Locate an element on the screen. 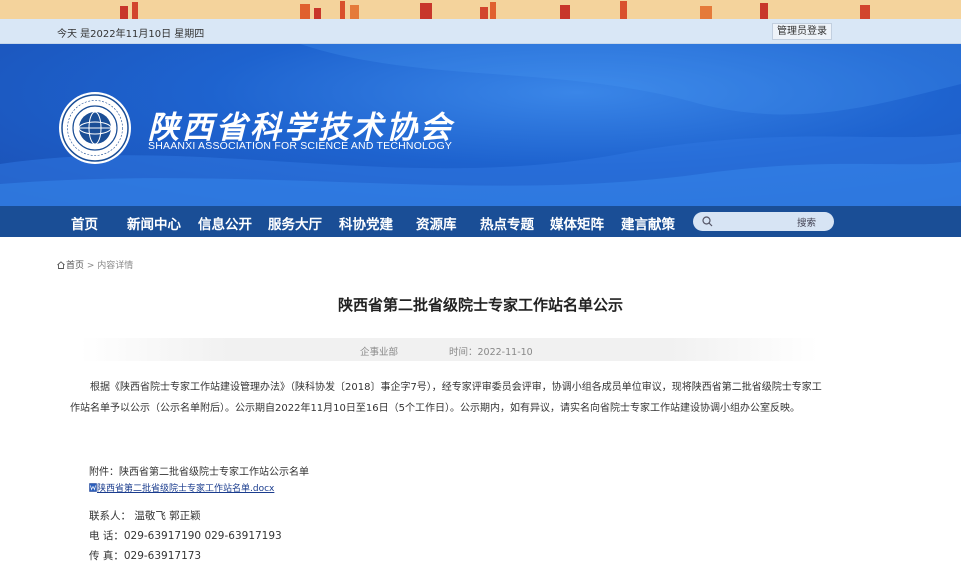 The height and width of the screenshot is (569, 961). cast-emblem-icon is located at coordinates (95, 128).